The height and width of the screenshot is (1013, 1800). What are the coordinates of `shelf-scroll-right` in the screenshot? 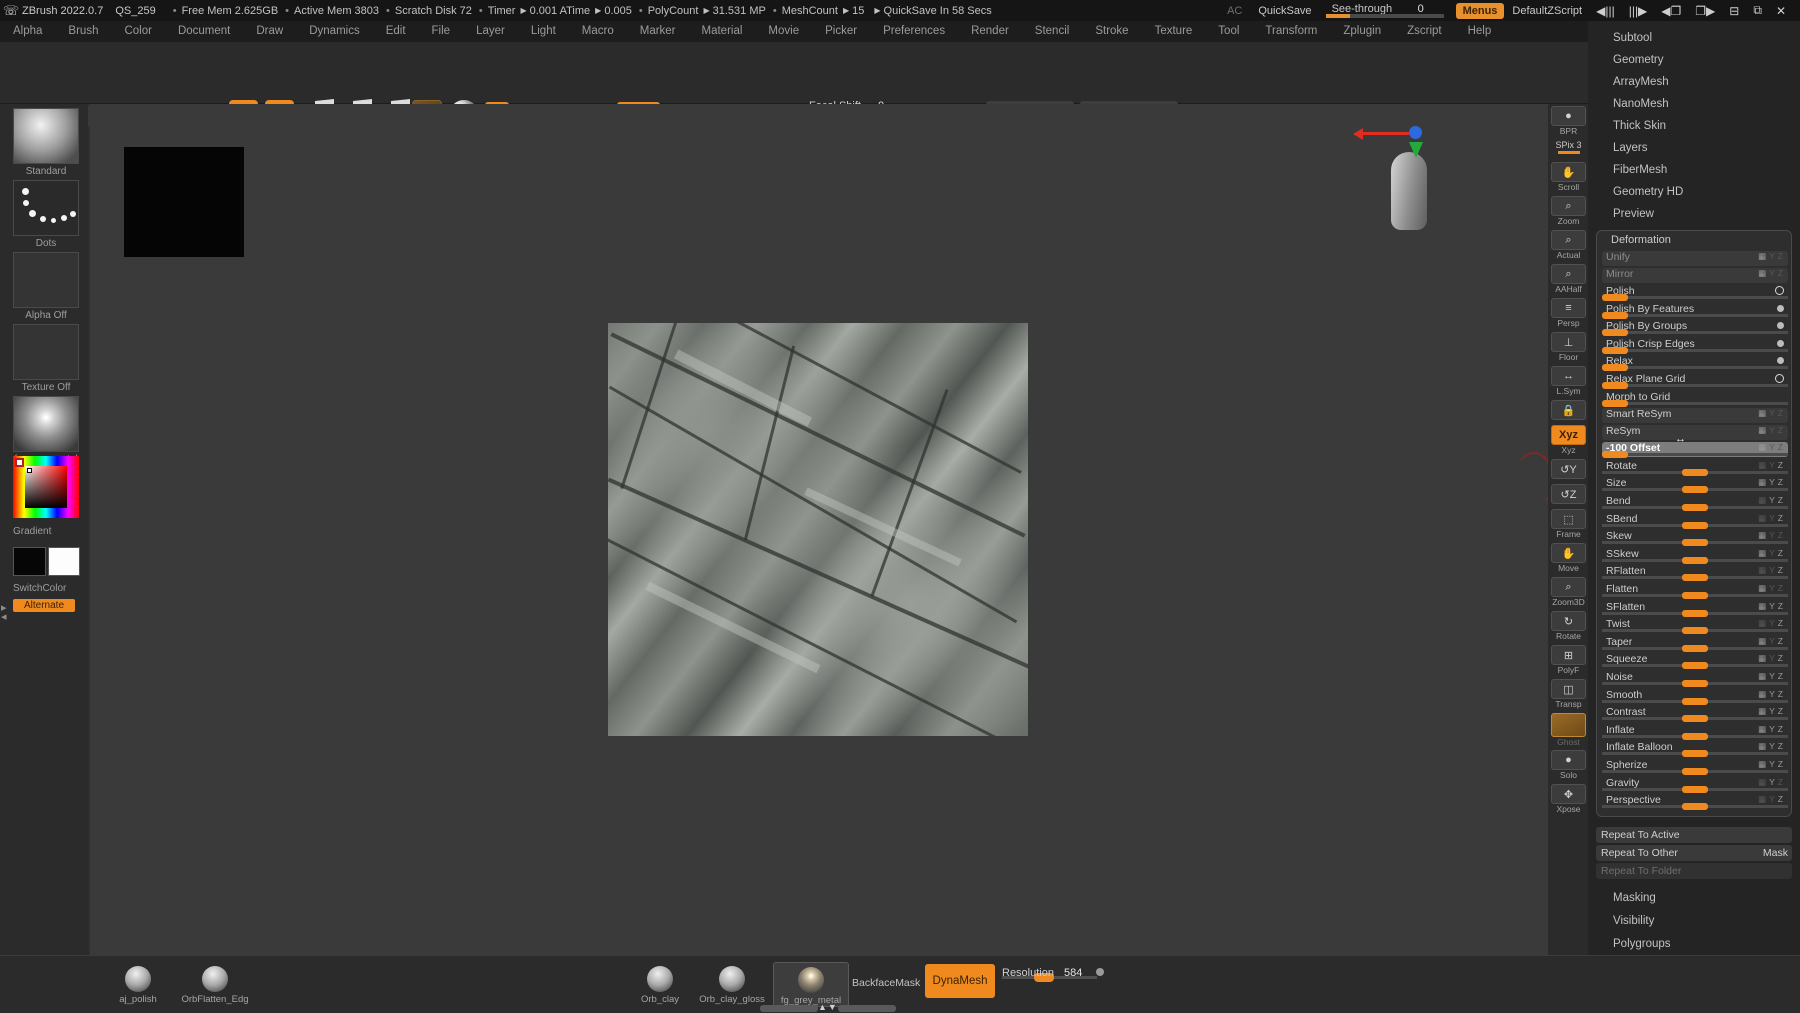 It's located at (867, 1008).